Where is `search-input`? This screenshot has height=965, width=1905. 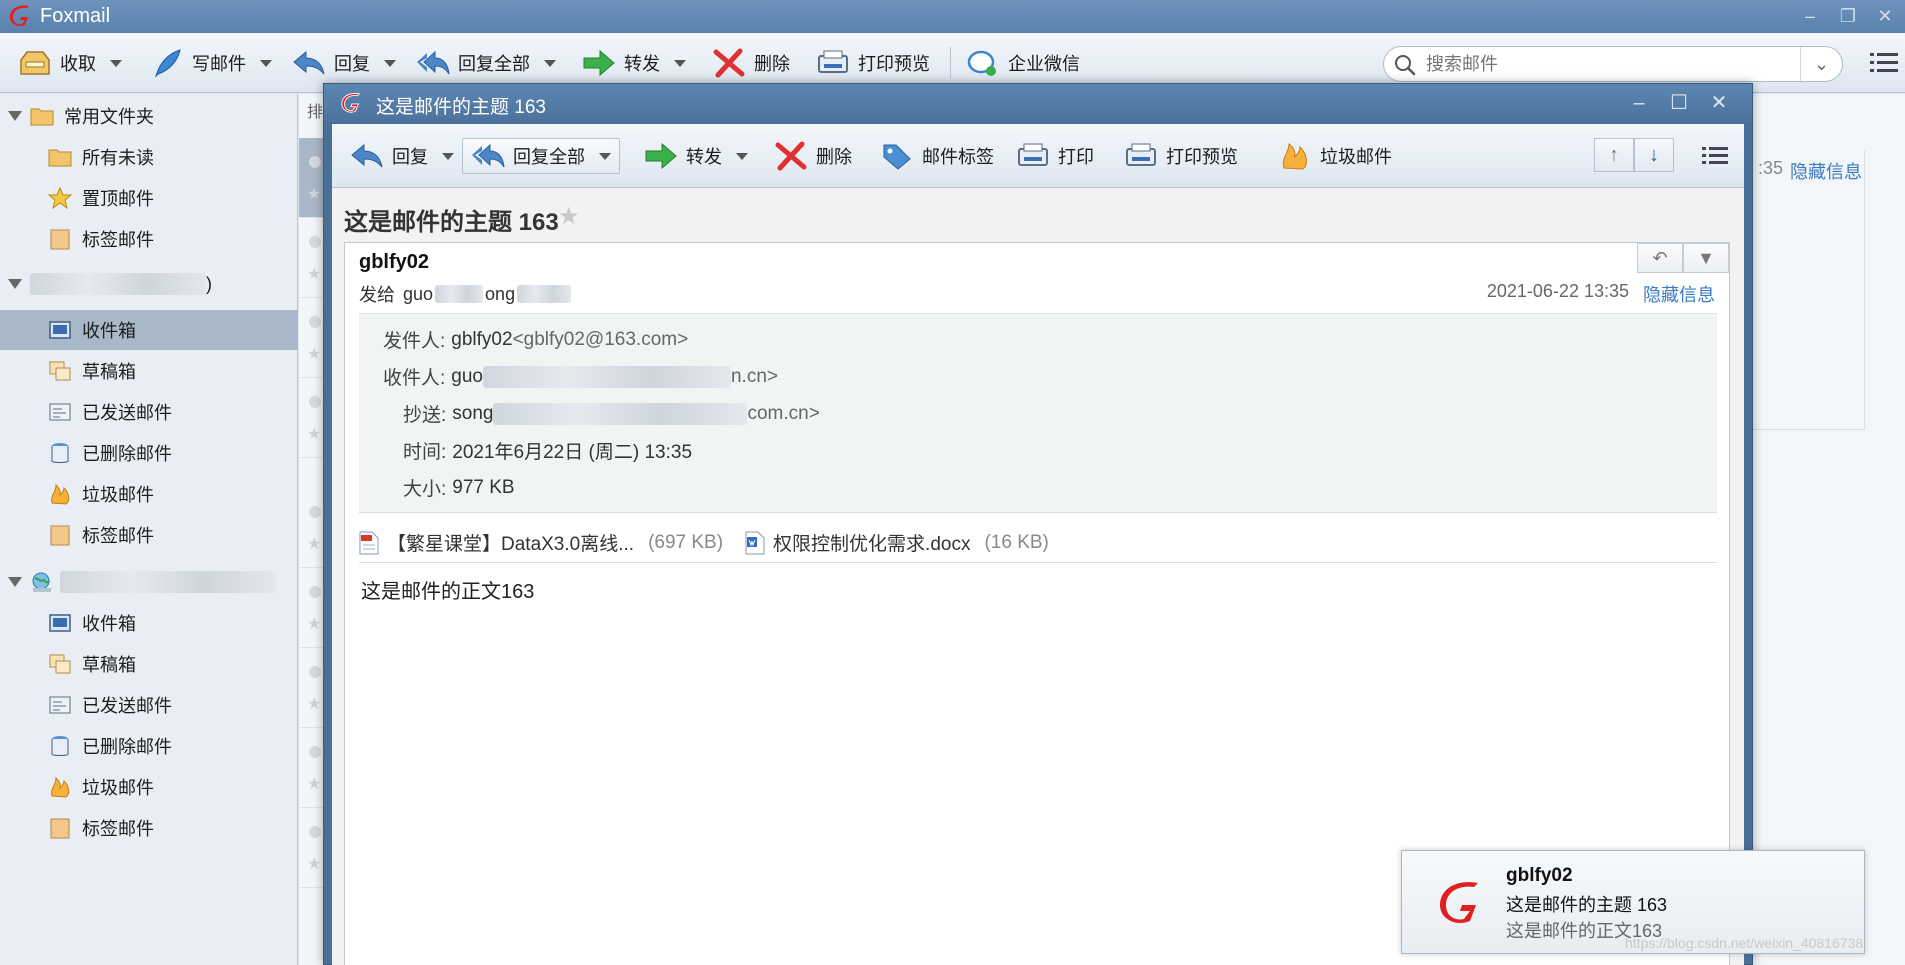
search-input is located at coordinates (1601, 64).